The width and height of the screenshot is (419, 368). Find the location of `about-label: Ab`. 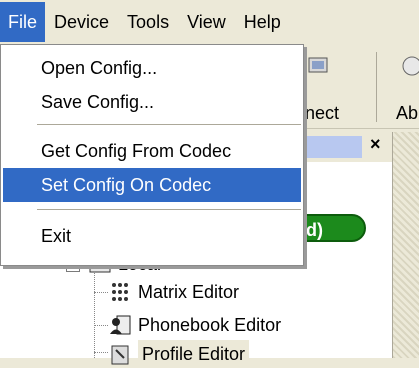

about-label: Ab is located at coordinates (407, 113).